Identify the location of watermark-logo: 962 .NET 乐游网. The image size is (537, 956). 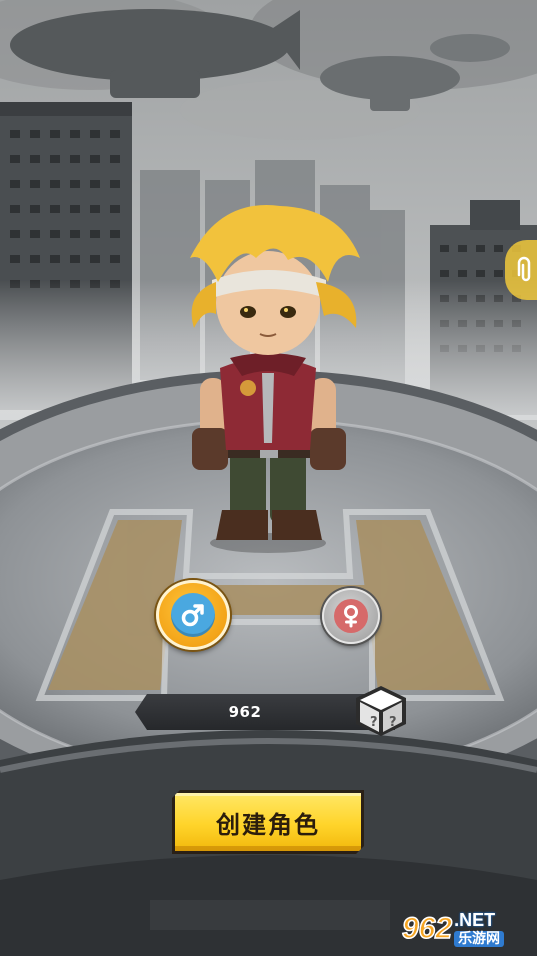
(465, 929).